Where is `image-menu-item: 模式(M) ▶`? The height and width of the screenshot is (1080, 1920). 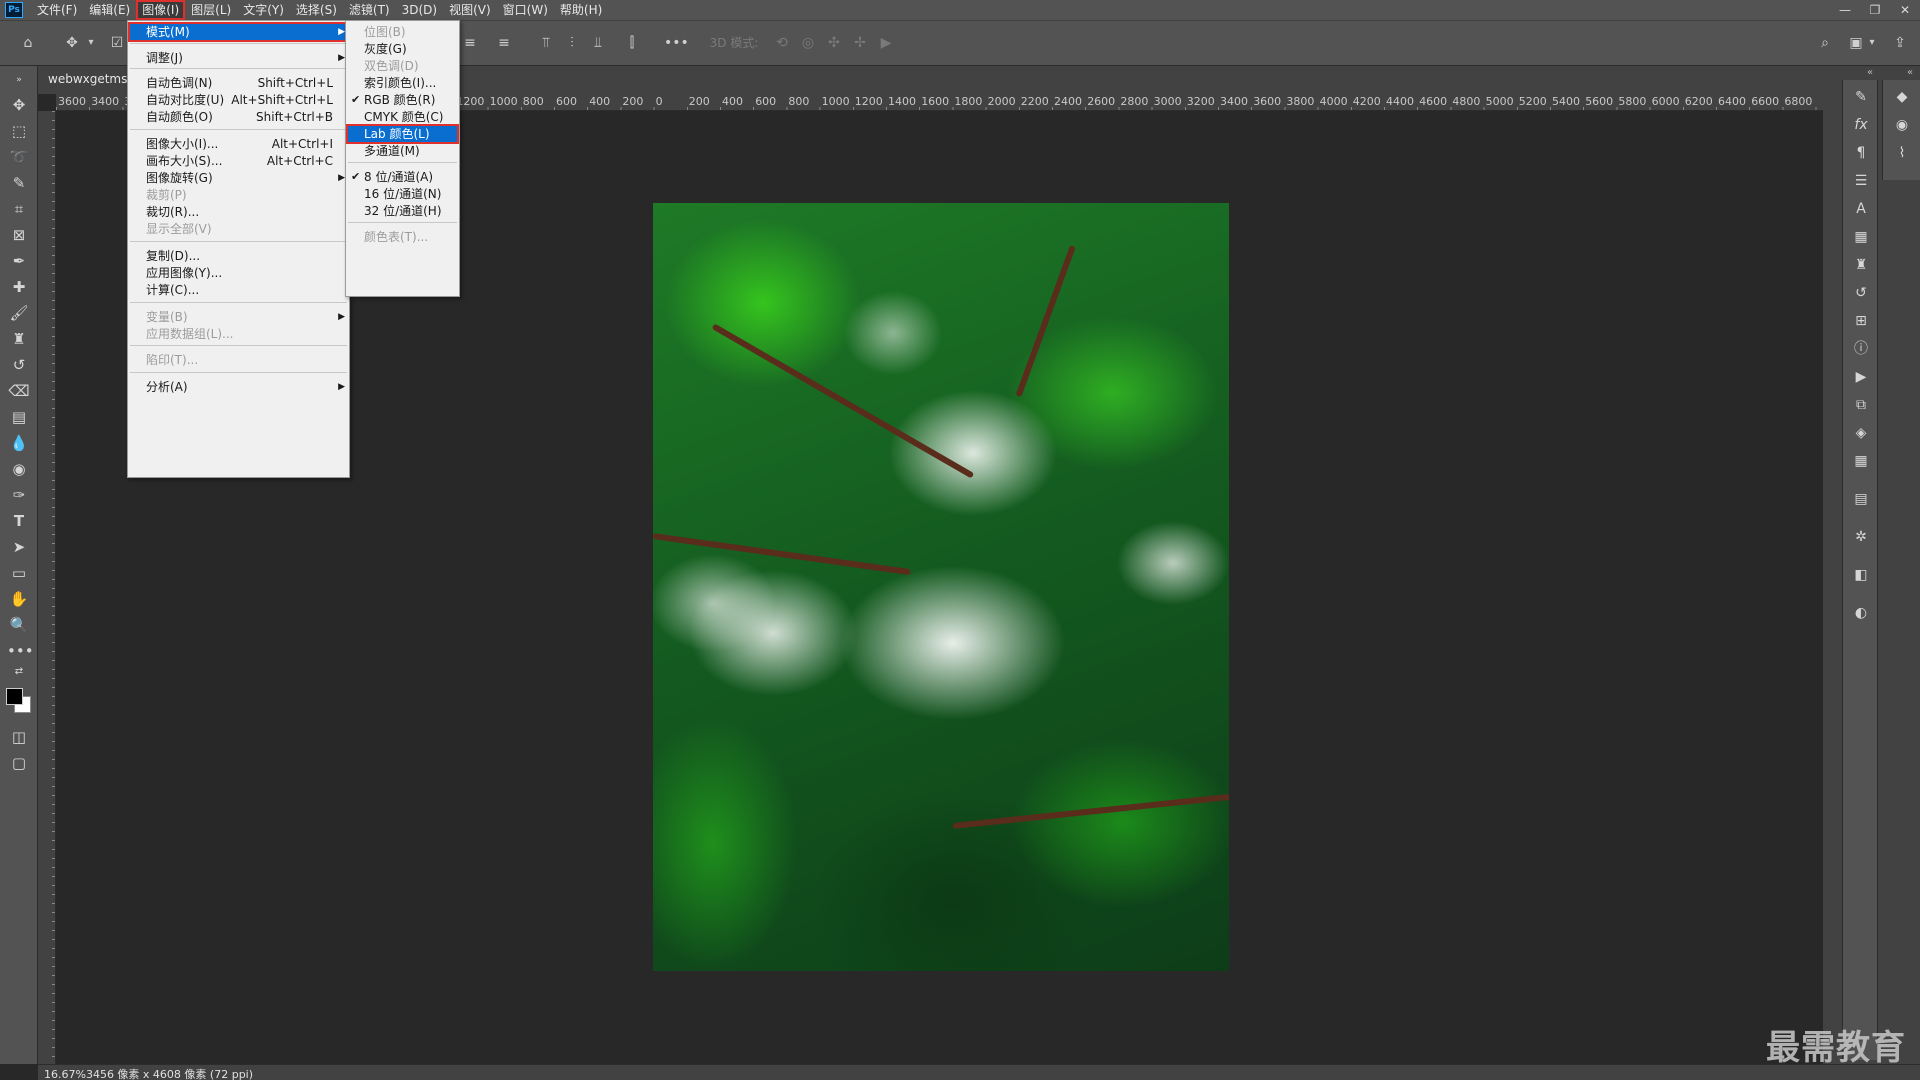 image-menu-item: 模式(M) ▶ is located at coordinates (238, 32).